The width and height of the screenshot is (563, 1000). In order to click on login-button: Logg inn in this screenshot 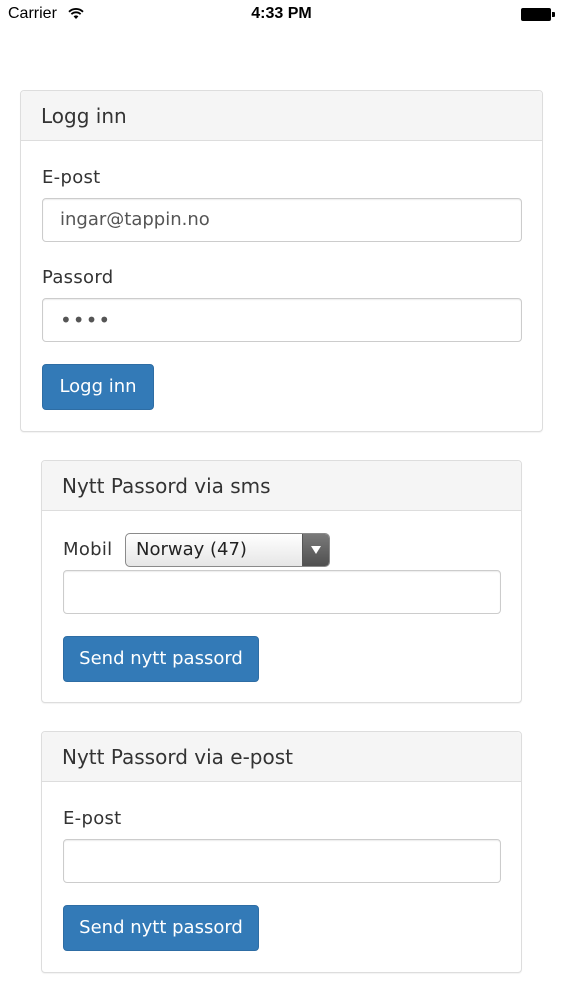, I will do `click(98, 387)`.